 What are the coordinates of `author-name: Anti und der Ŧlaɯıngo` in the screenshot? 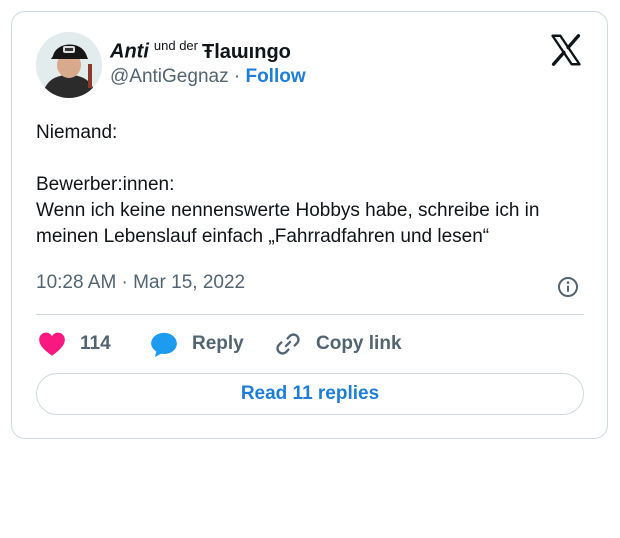 It's located at (200, 51).